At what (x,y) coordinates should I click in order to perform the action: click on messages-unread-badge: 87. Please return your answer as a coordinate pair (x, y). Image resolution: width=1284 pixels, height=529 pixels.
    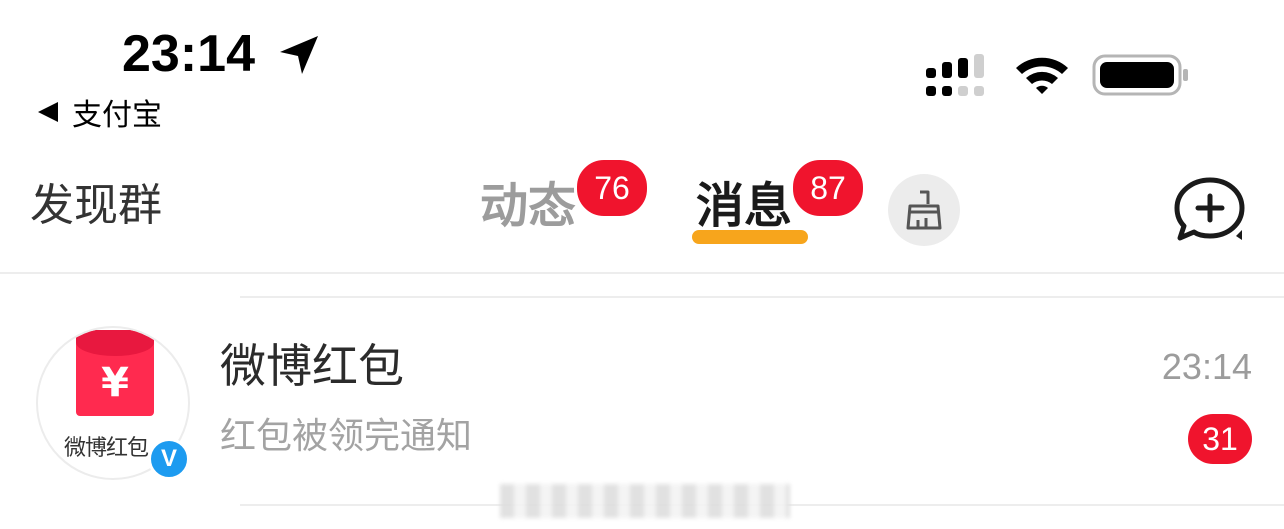
    Looking at the image, I should click on (828, 188).